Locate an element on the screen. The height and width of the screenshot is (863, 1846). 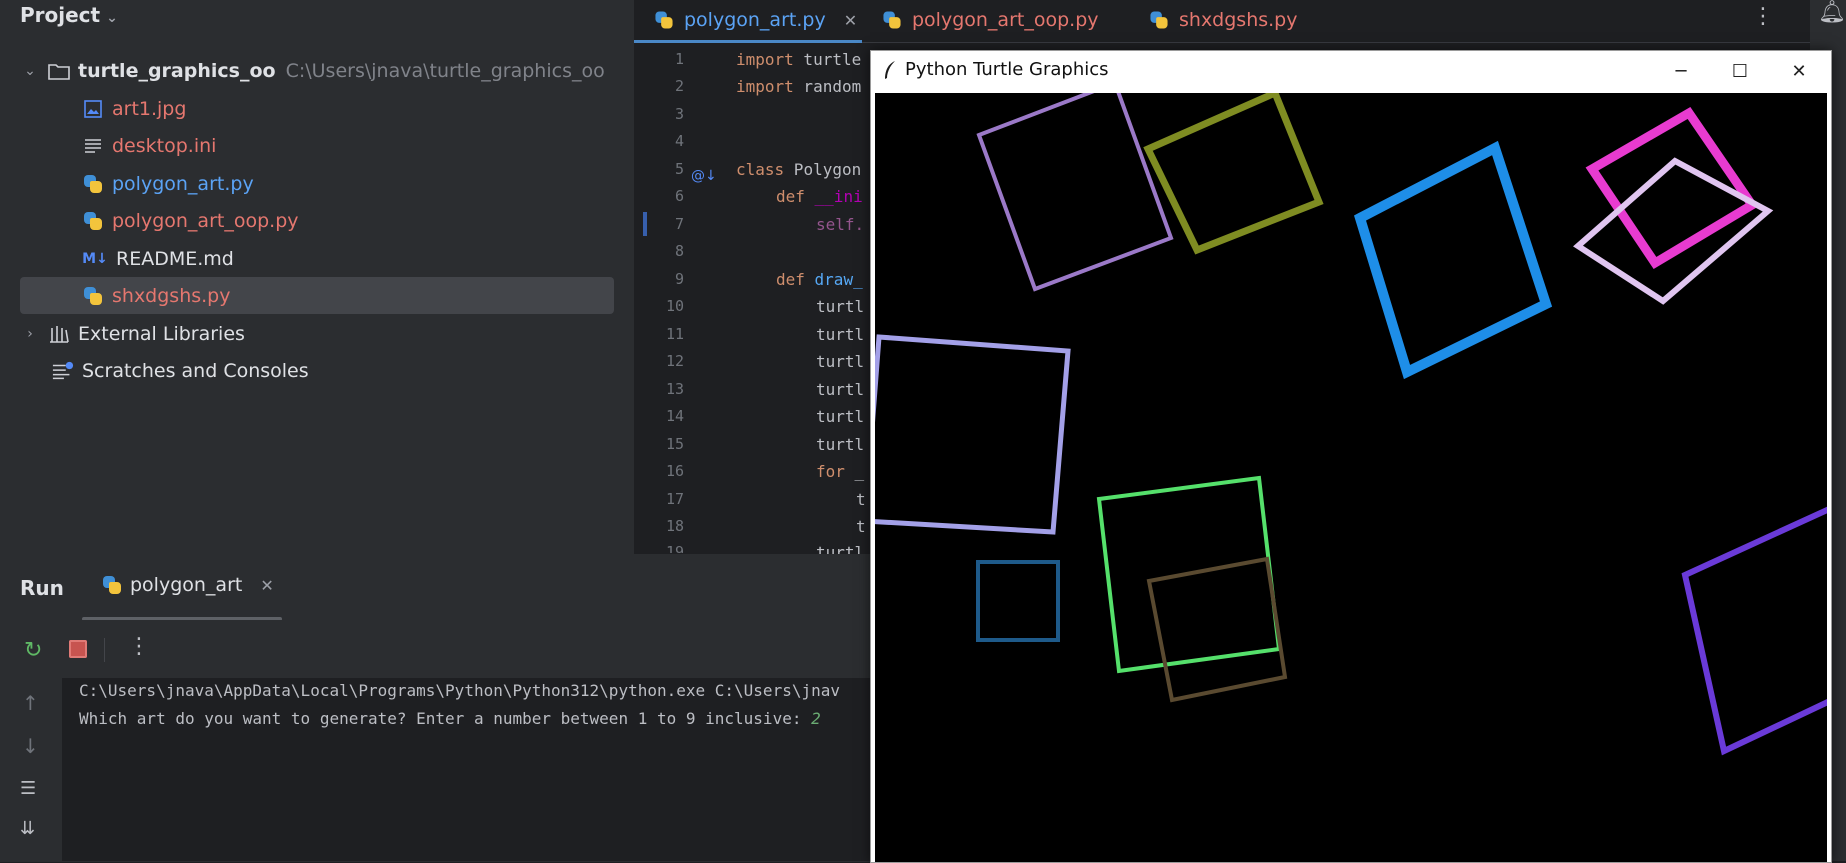
tree-item-polygon-art: polygon_art.py is located at coordinates (317, 183).